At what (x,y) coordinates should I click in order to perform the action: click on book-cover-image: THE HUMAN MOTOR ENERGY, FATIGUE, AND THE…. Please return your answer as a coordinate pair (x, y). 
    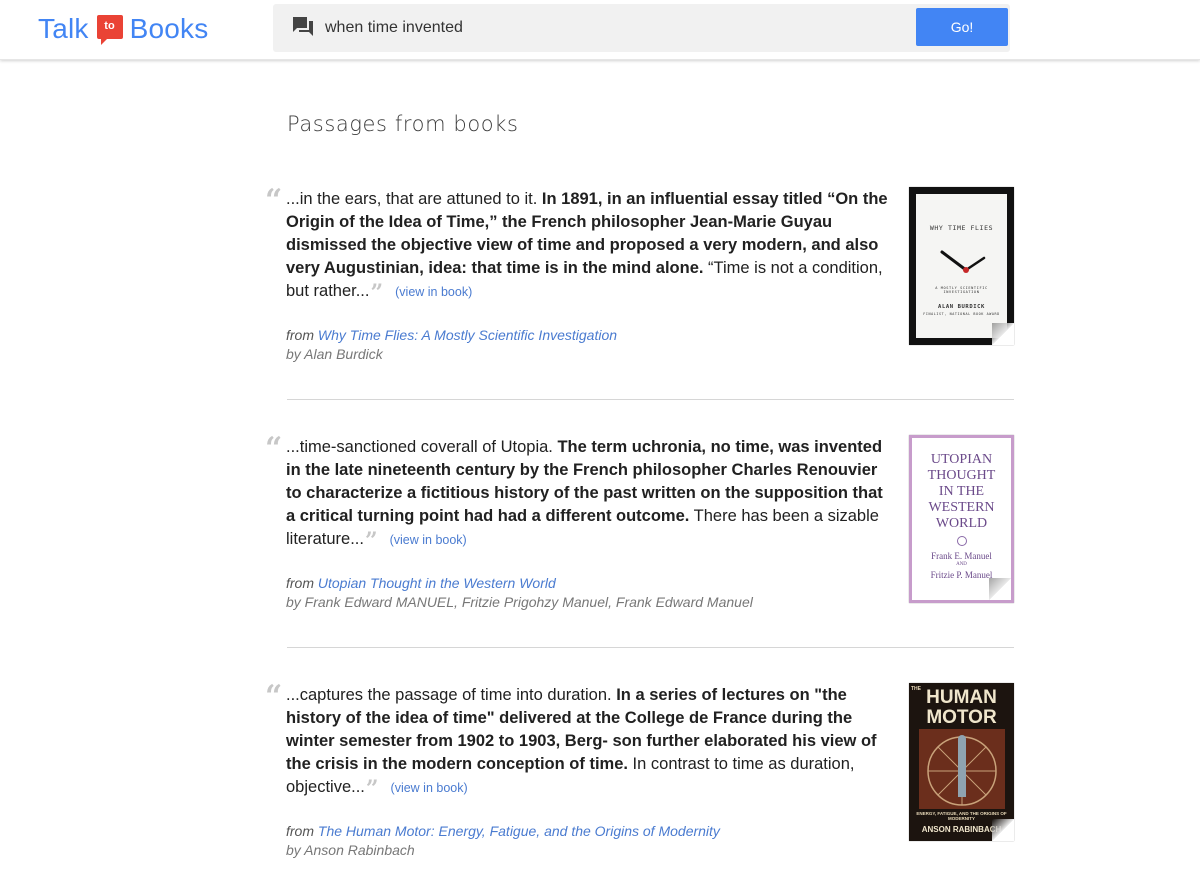
    Looking at the image, I should click on (961, 762).